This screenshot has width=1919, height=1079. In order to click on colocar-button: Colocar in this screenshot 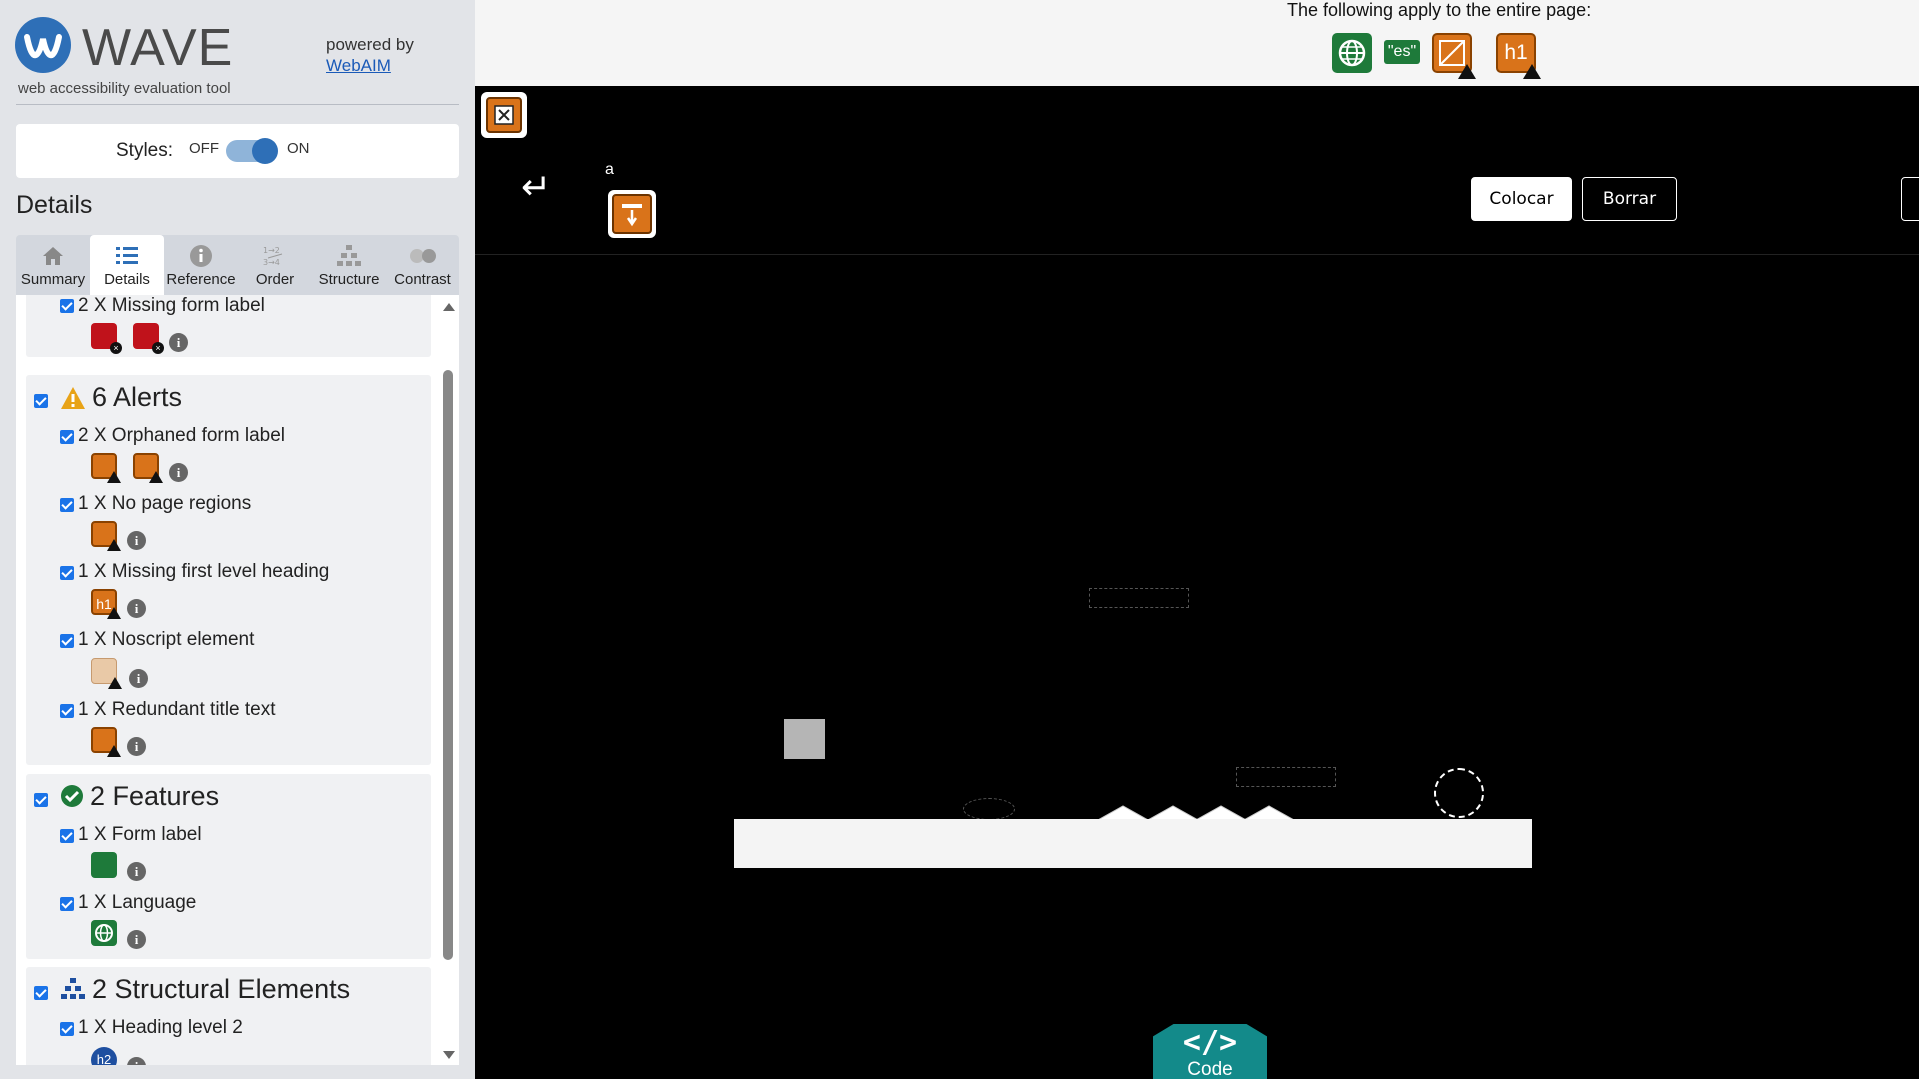, I will do `click(1521, 199)`.